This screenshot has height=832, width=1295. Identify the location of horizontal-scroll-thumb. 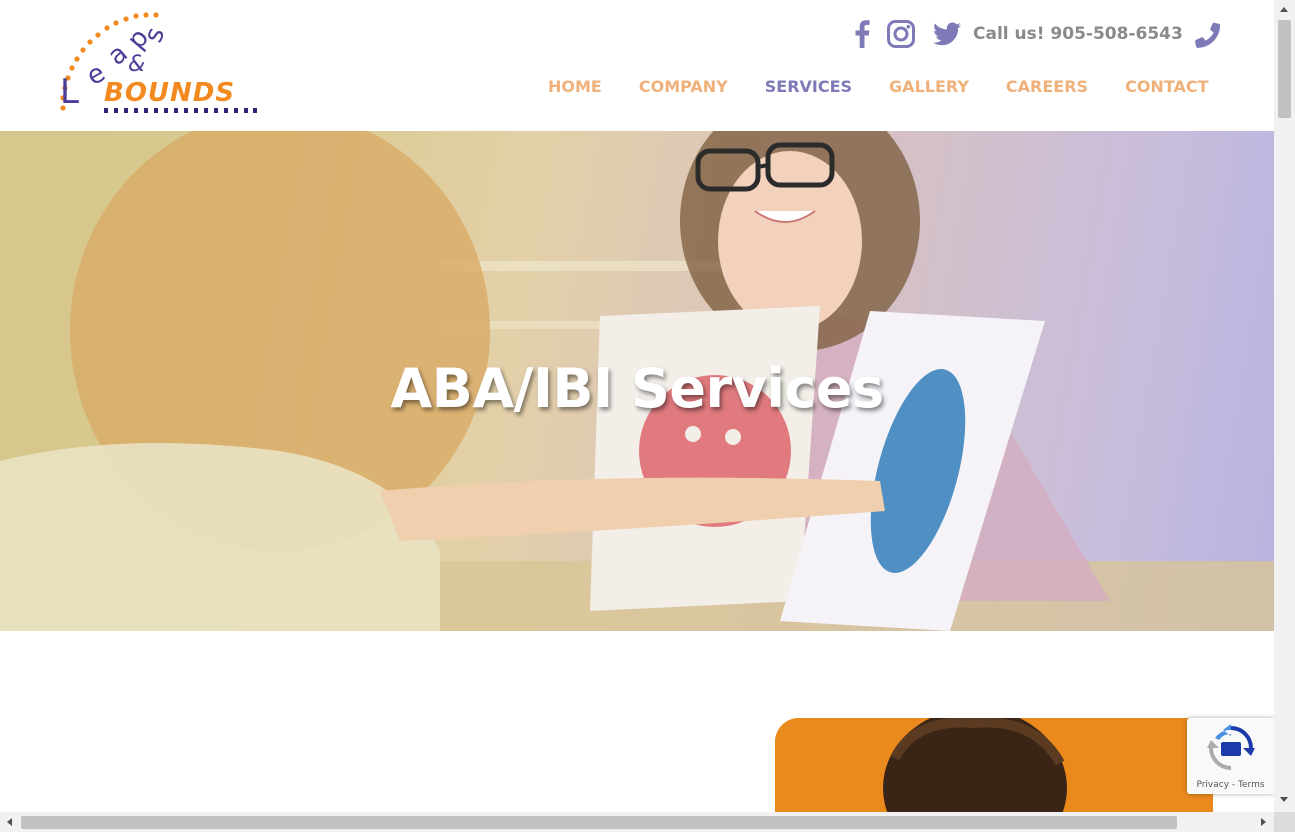
(599, 822).